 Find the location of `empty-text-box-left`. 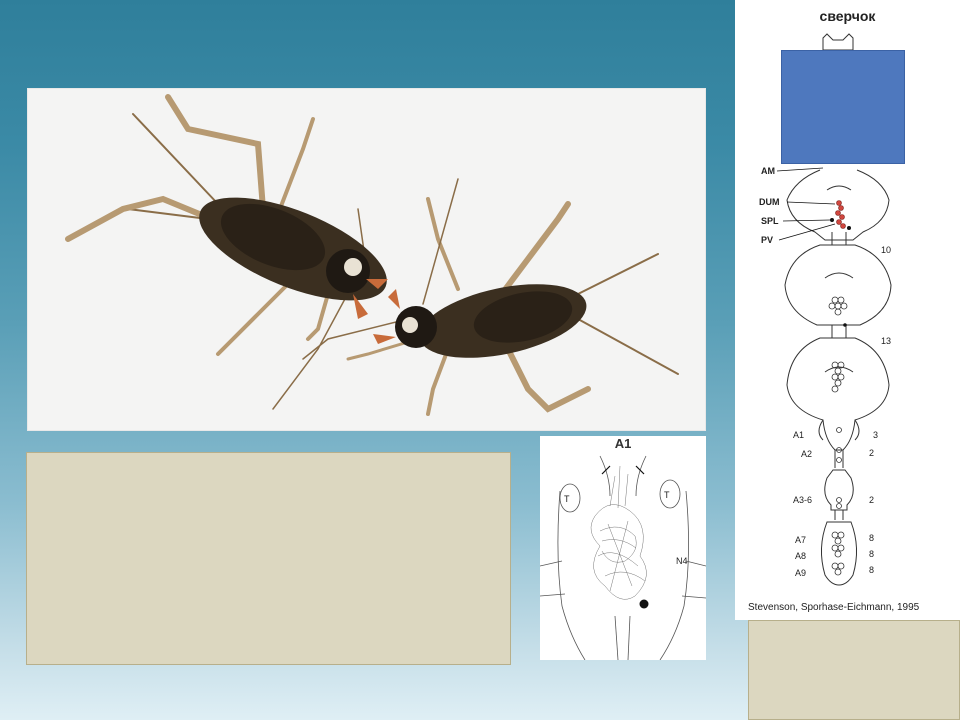

empty-text-box-left is located at coordinates (268, 558).